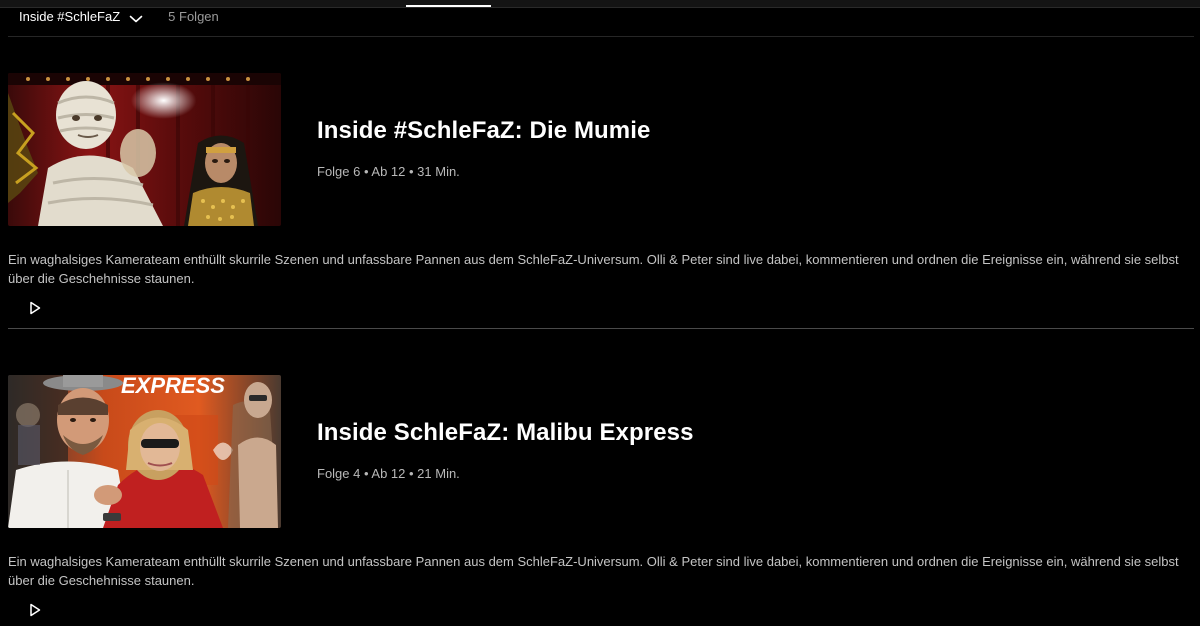 This screenshot has height=626, width=1200. I want to click on season-header: Inside #SchleFaZ 5 Folgen, so click(119, 16).